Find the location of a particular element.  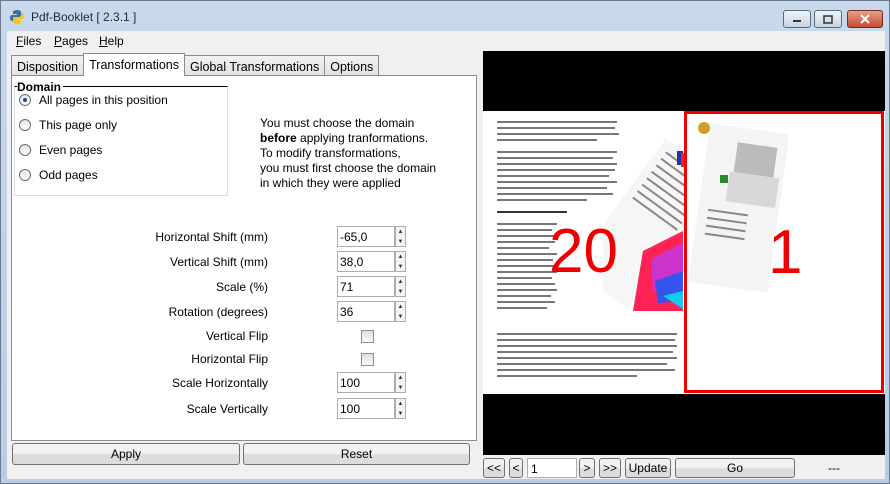

hflip-checkbox is located at coordinates (367, 359).